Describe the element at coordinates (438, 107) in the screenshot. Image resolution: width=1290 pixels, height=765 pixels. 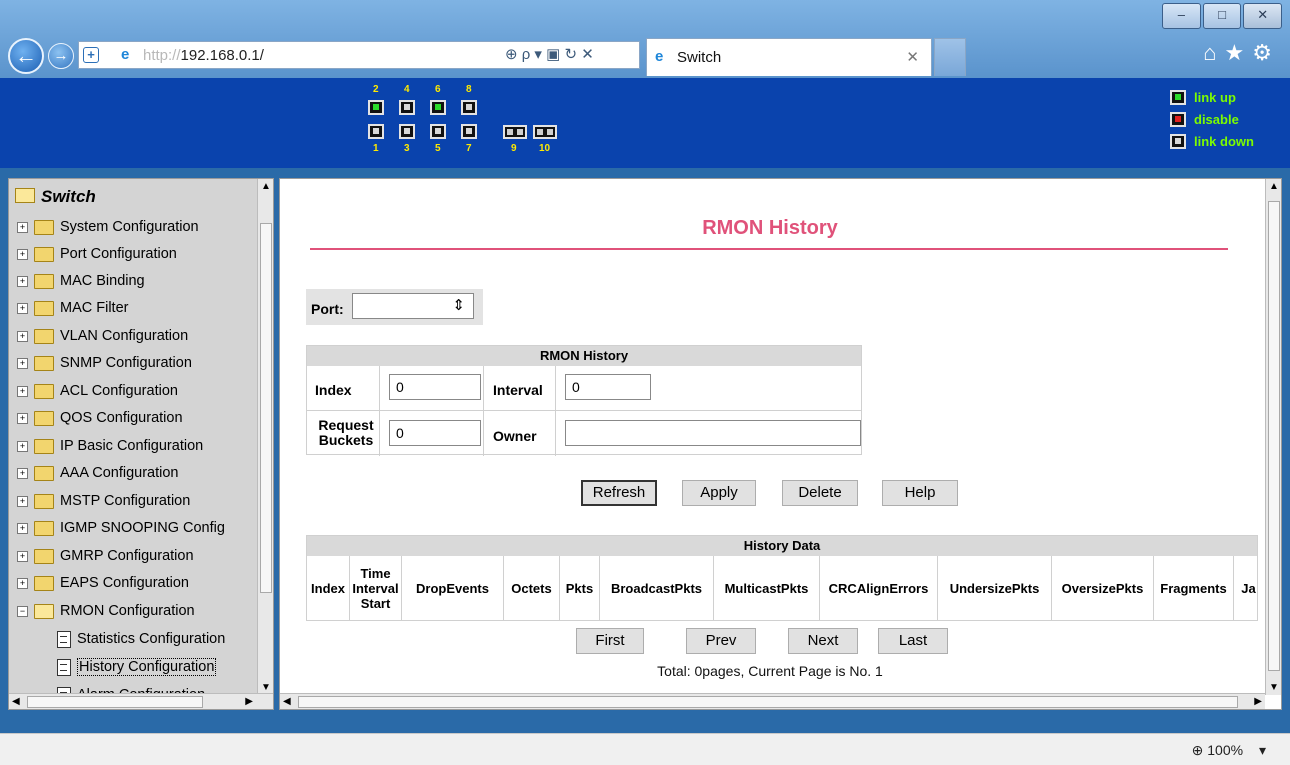
I see `port-6-icon` at that location.